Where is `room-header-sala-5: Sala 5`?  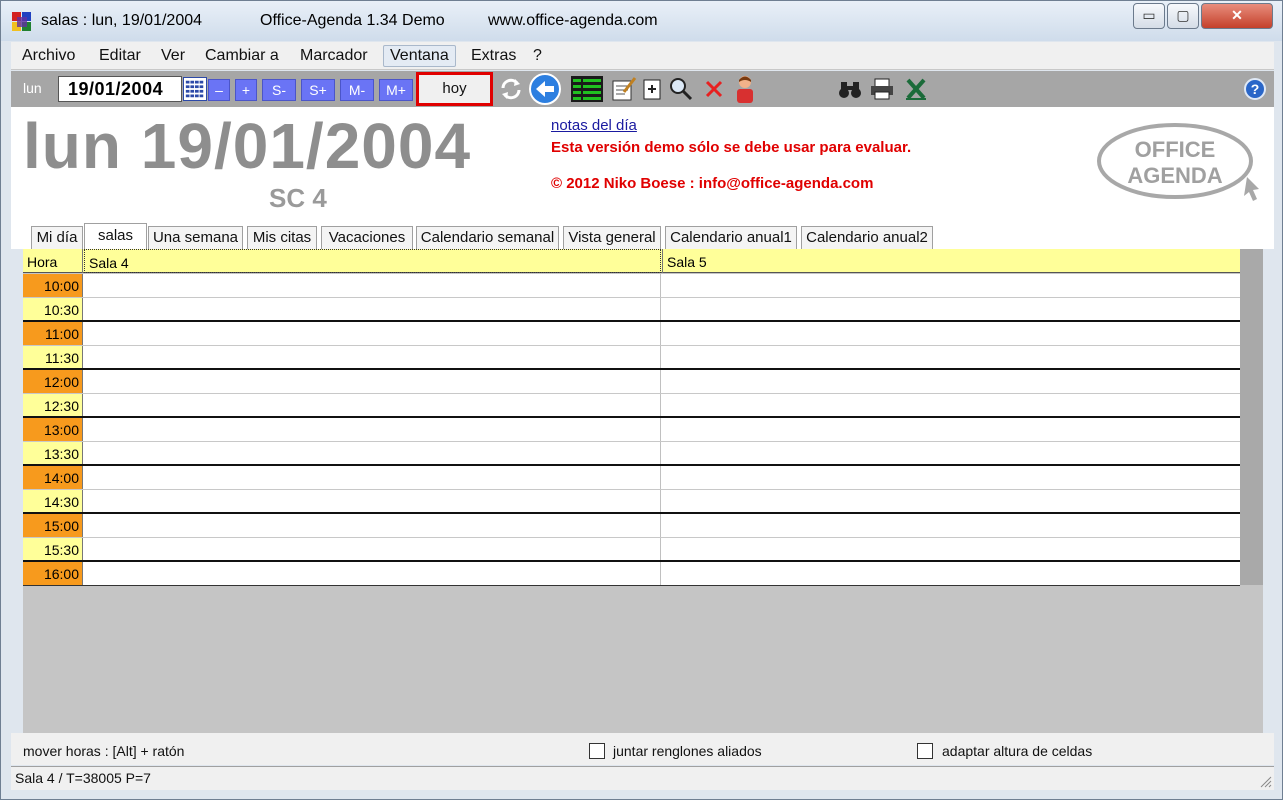 room-header-sala-5: Sala 5 is located at coordinates (951, 261).